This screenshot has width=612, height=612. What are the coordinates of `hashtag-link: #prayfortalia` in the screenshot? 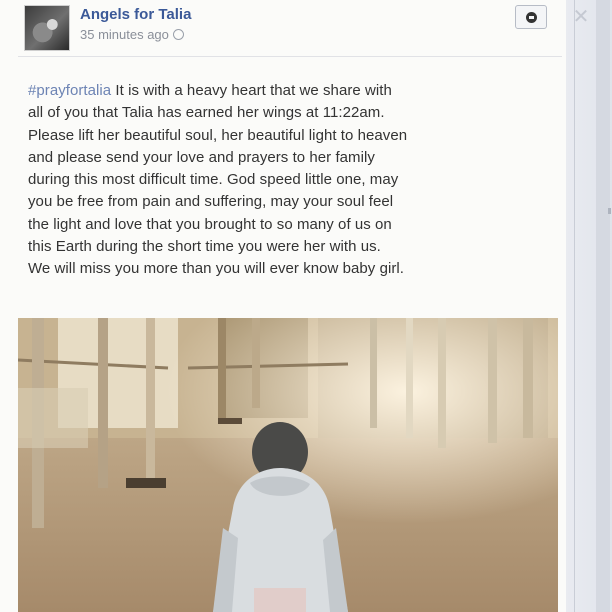 It's located at (69, 90).